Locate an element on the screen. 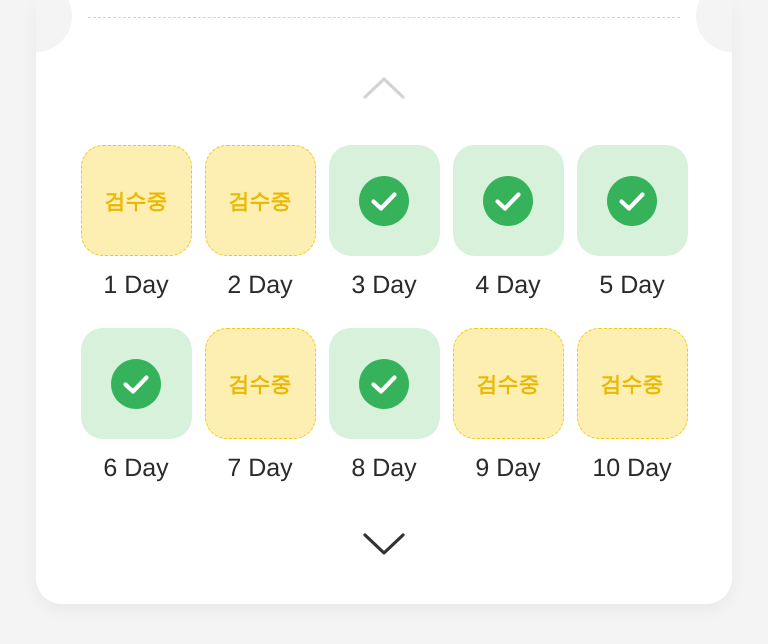 This screenshot has width=768, height=644. day-label: 9 Day is located at coordinates (508, 468).